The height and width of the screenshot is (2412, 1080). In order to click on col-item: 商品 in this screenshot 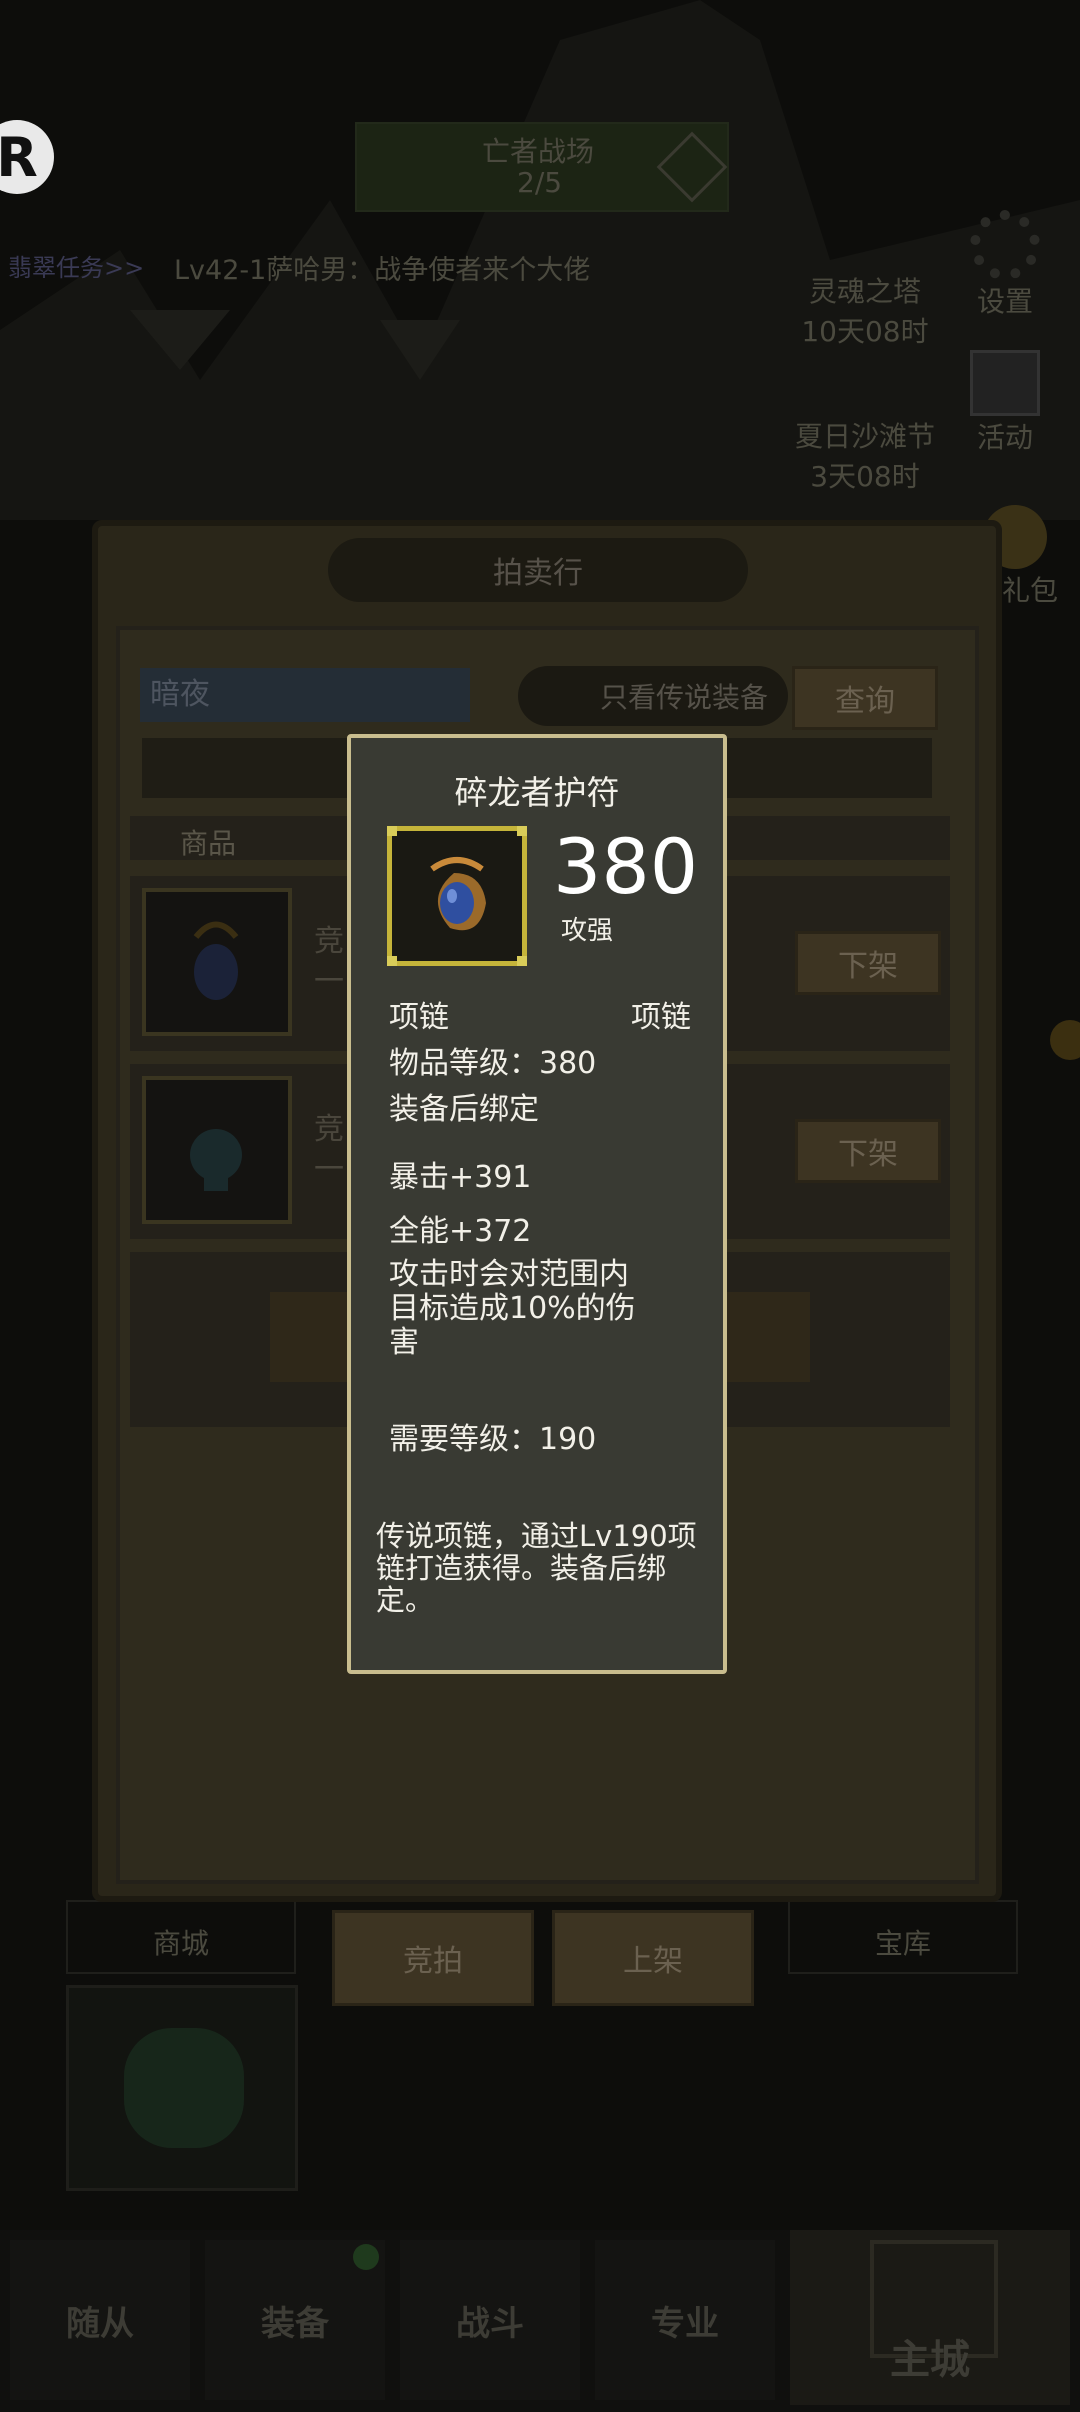, I will do `click(208, 843)`.